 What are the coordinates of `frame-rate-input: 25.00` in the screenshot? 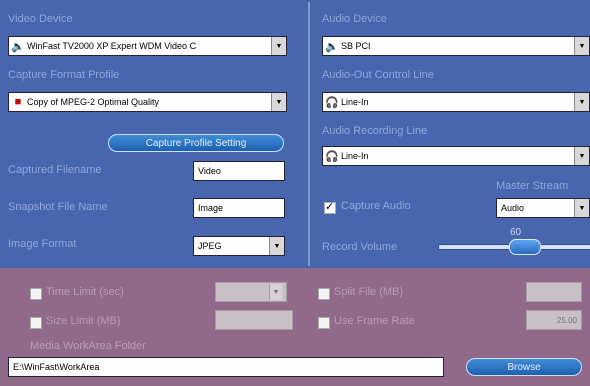 It's located at (554, 320).